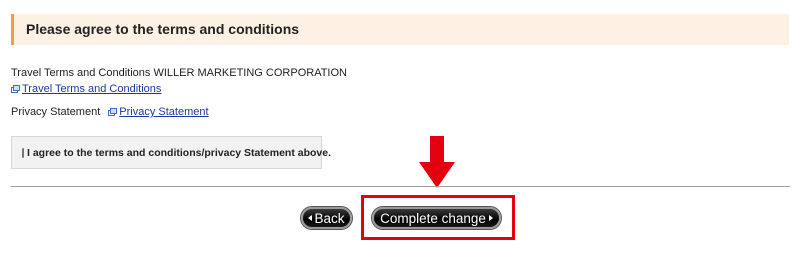  What do you see at coordinates (400, 186) in the screenshot?
I see `divider` at bounding box center [400, 186].